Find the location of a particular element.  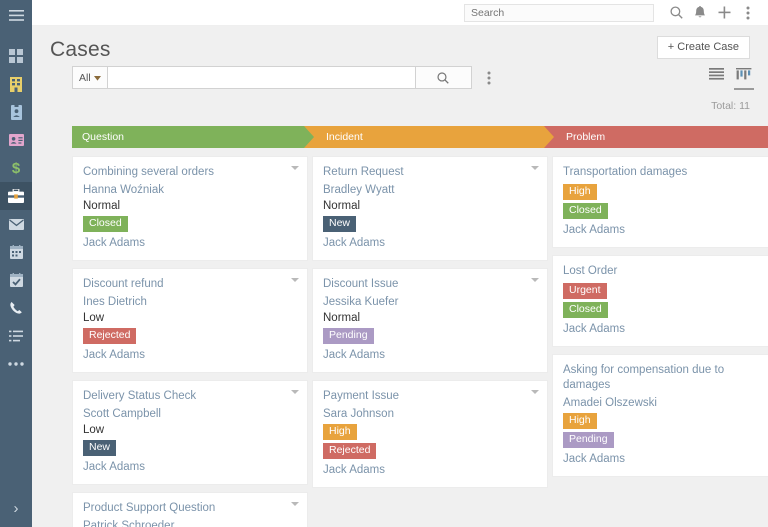

kanban-column-header: Question is located at coordinates (190, 137).